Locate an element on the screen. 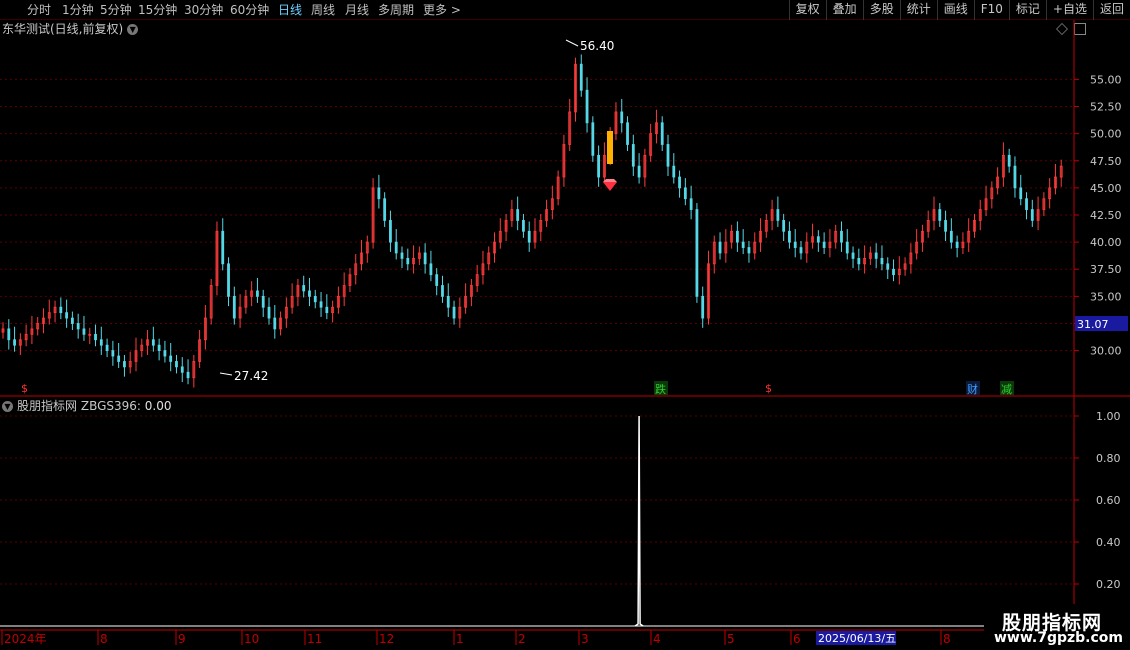 This screenshot has width=1130, height=650. gem-icon is located at coordinates (610, 185).